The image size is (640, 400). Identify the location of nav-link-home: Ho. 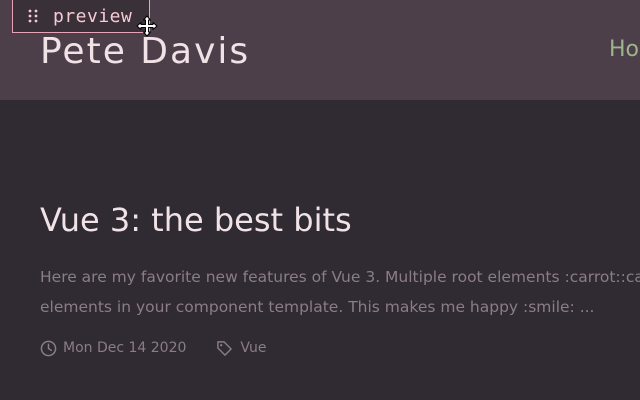
(624, 50).